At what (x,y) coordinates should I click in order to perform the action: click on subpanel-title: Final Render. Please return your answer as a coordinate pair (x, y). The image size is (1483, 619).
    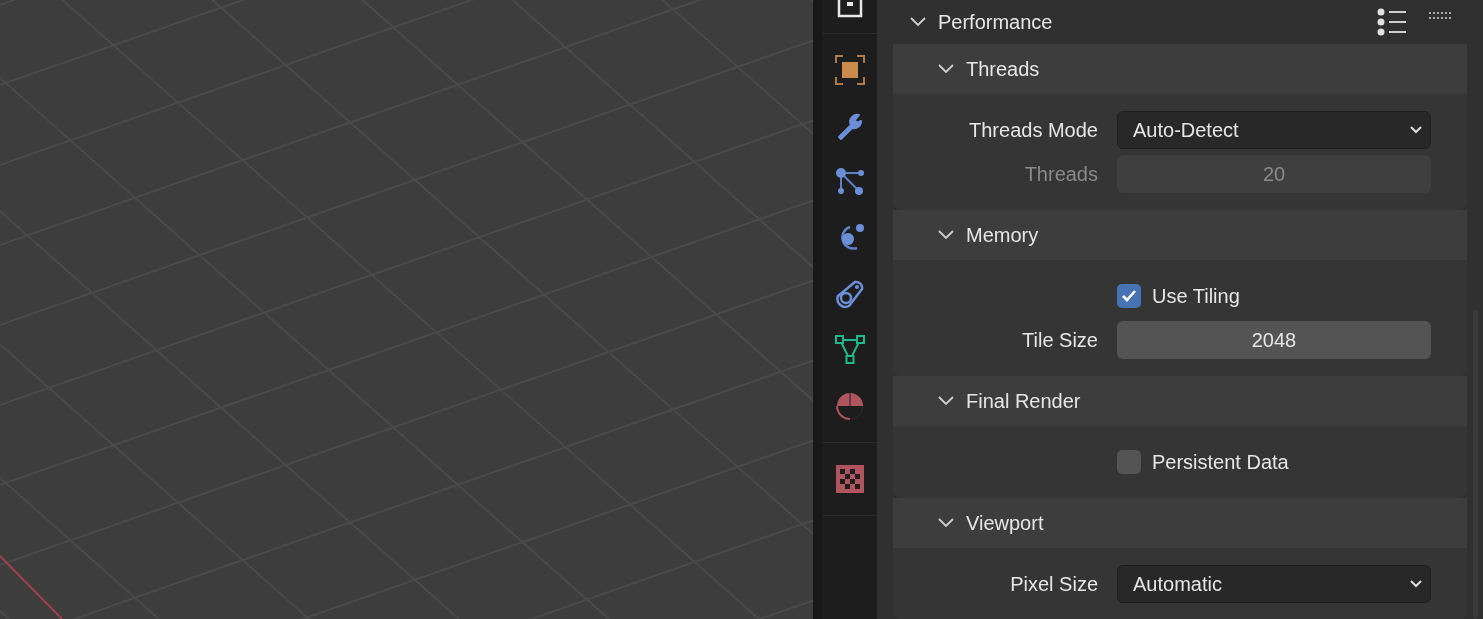
    Looking at the image, I should click on (1023, 401).